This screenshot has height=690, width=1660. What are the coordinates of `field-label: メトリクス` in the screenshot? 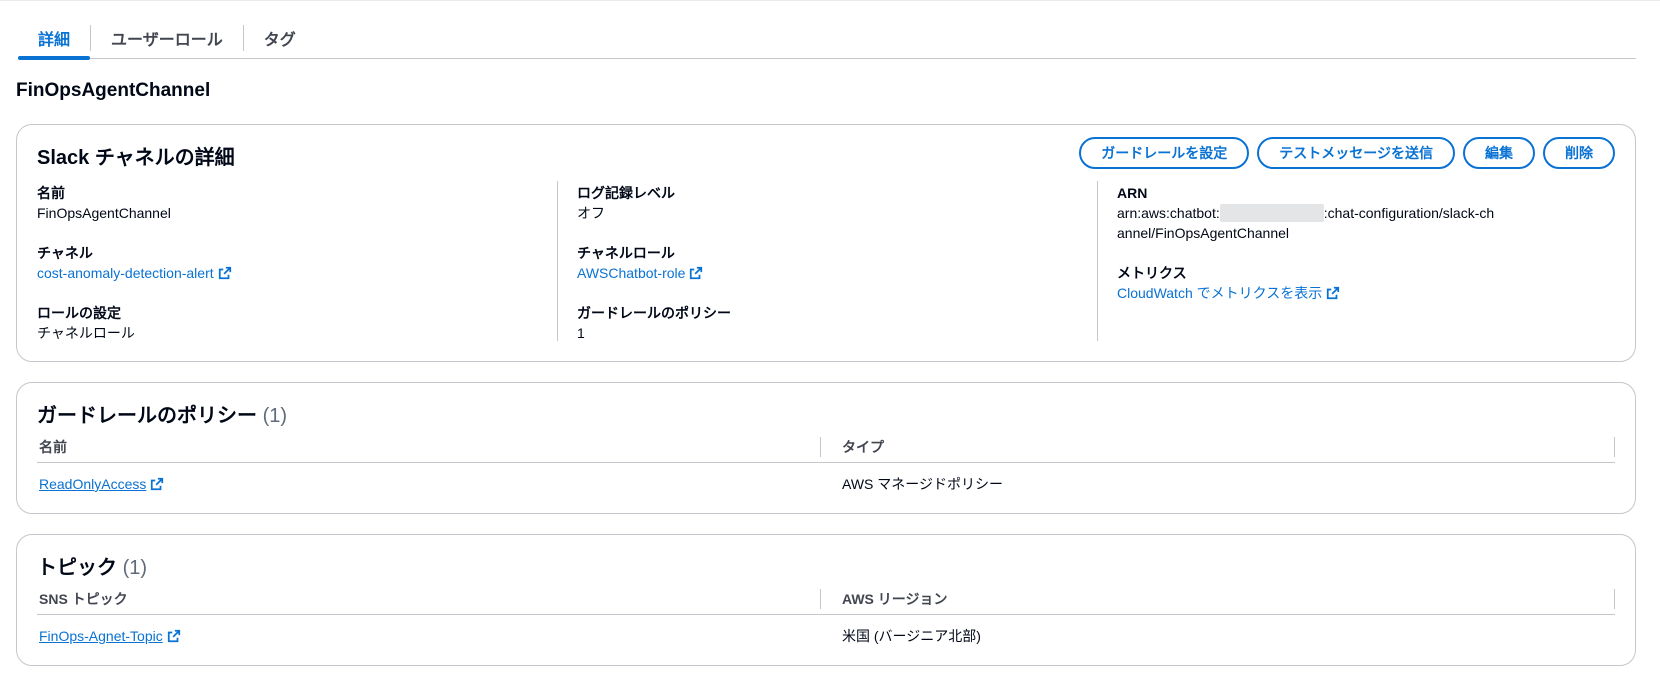 It's located at (1152, 273).